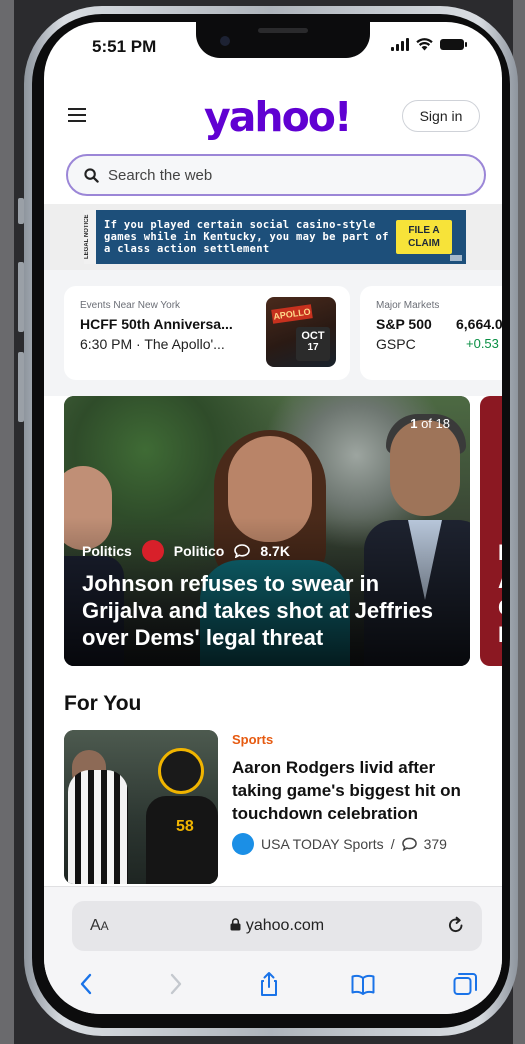 Image resolution: width=525 pixels, height=1044 pixels. Describe the element at coordinates (283, 40) in the screenshot. I see `notch` at that location.